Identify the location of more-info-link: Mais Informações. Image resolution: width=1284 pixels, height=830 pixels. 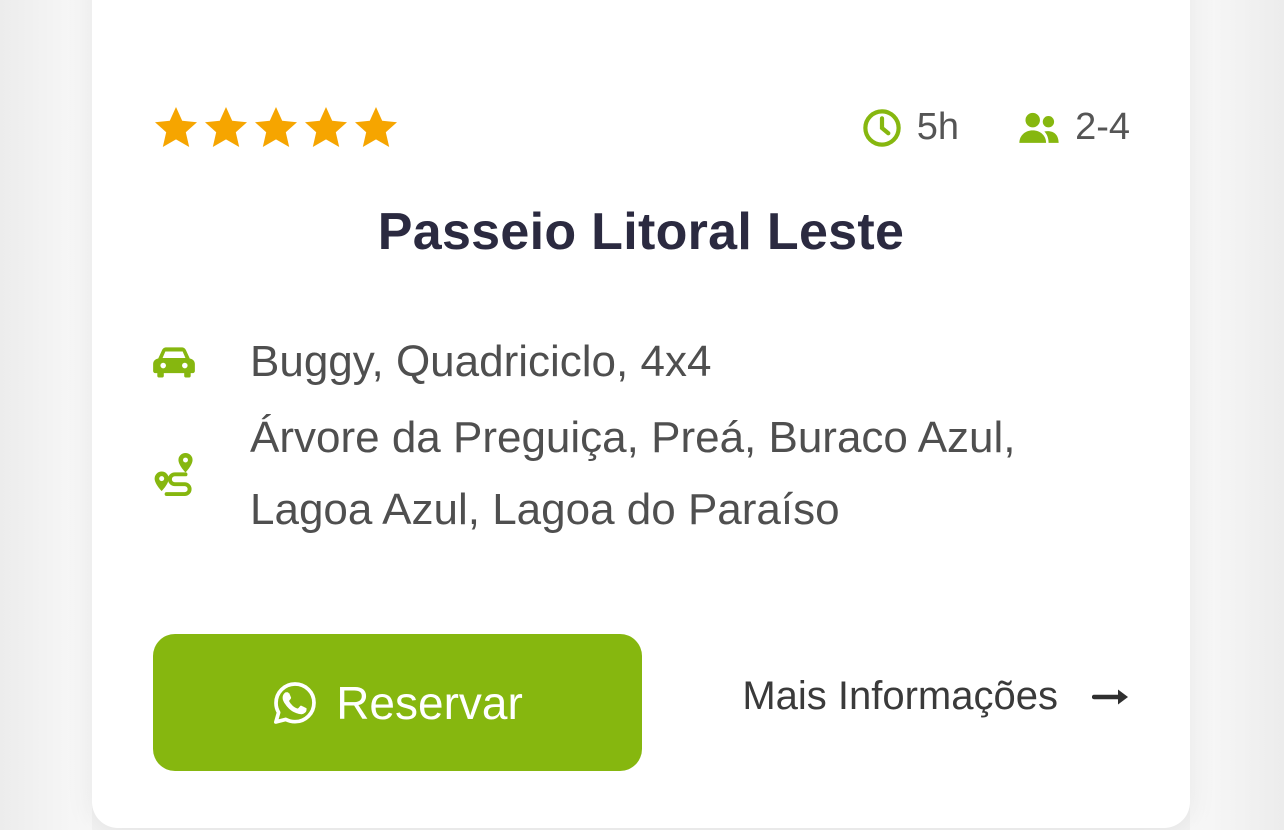
(936, 696).